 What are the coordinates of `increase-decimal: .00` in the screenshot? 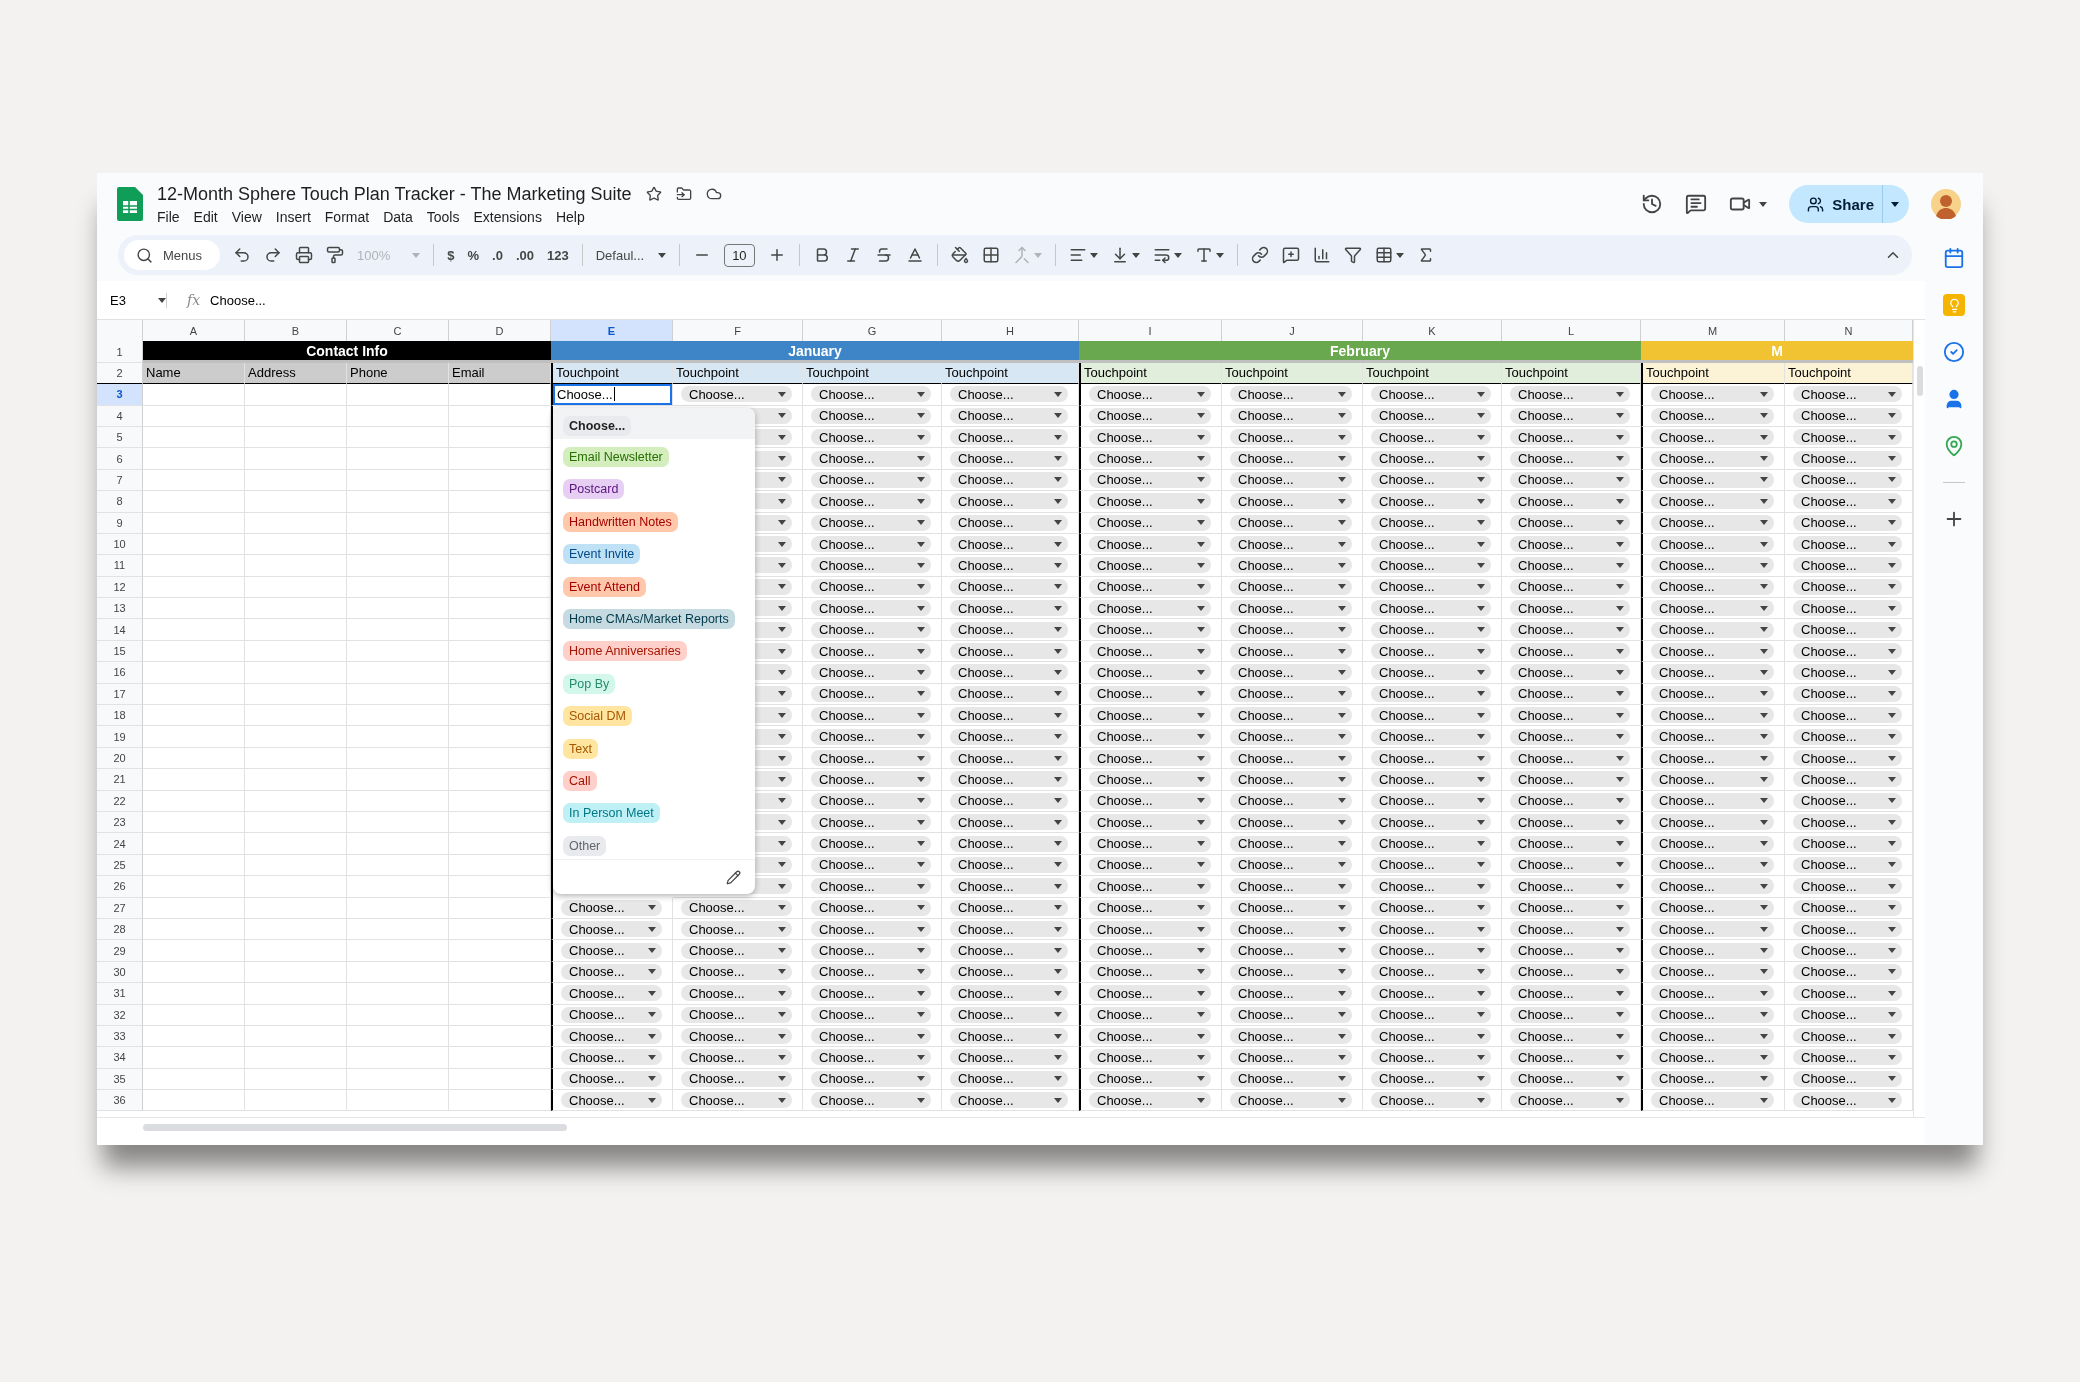 It's located at (524, 255).